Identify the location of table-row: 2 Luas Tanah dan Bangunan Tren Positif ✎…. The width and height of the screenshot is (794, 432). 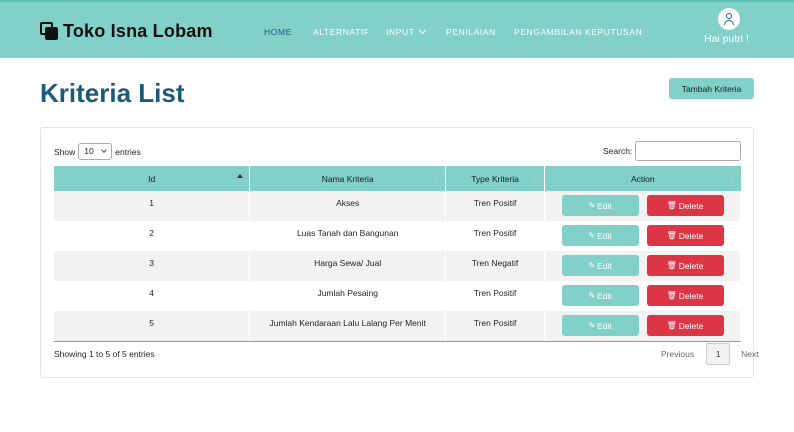
(397, 236).